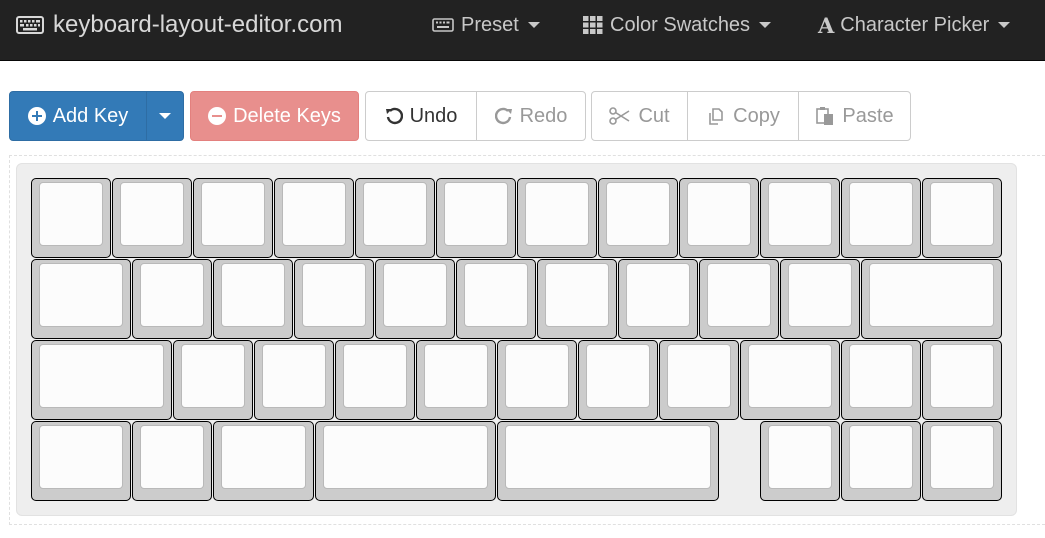 The width and height of the screenshot is (1045, 538). Describe the element at coordinates (868, 115) in the screenshot. I see `paste-label: Paste` at that location.